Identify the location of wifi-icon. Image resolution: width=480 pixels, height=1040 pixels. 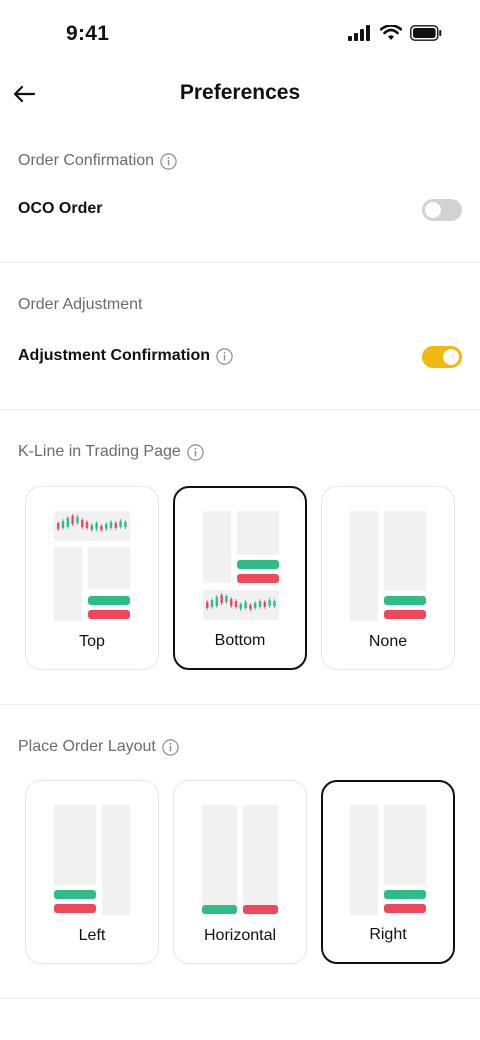
(391, 32).